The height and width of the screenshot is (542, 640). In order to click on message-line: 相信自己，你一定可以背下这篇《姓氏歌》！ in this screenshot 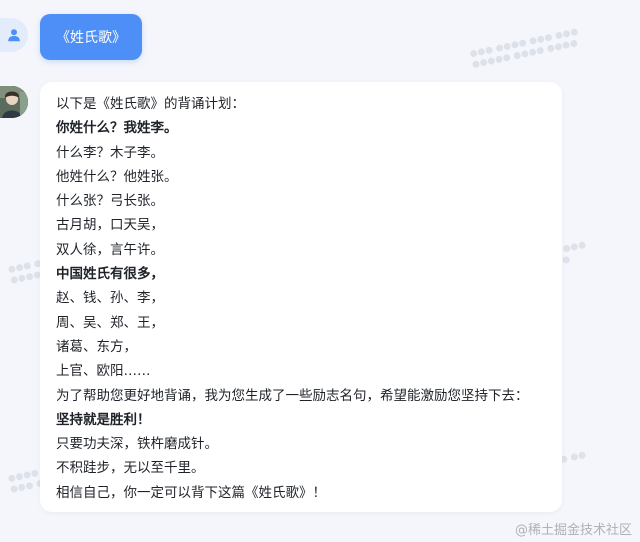, I will do `click(191, 492)`.